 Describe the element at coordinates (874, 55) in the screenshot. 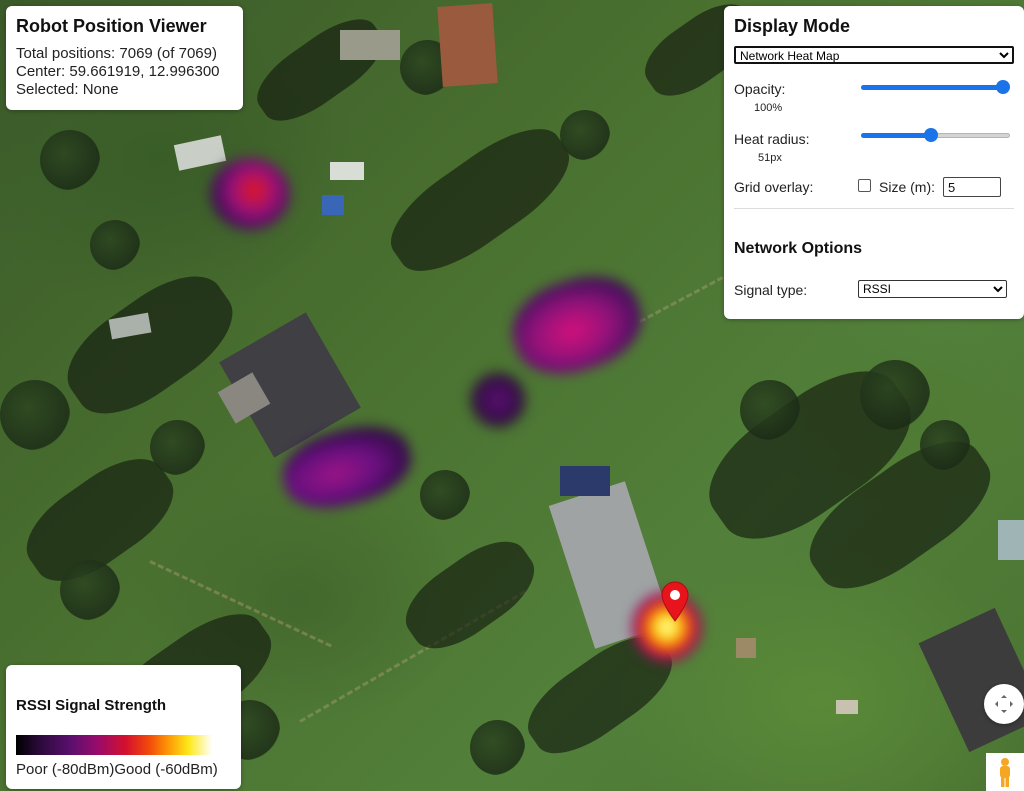

I see `display-mode-select: Network Heat Map` at that location.